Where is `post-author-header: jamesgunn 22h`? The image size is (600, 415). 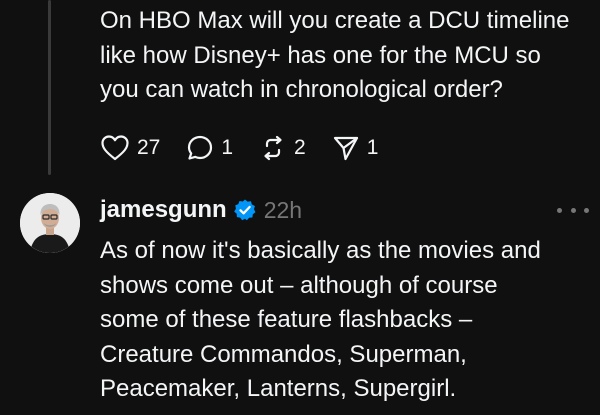 post-author-header: jamesgunn 22h is located at coordinates (201, 210).